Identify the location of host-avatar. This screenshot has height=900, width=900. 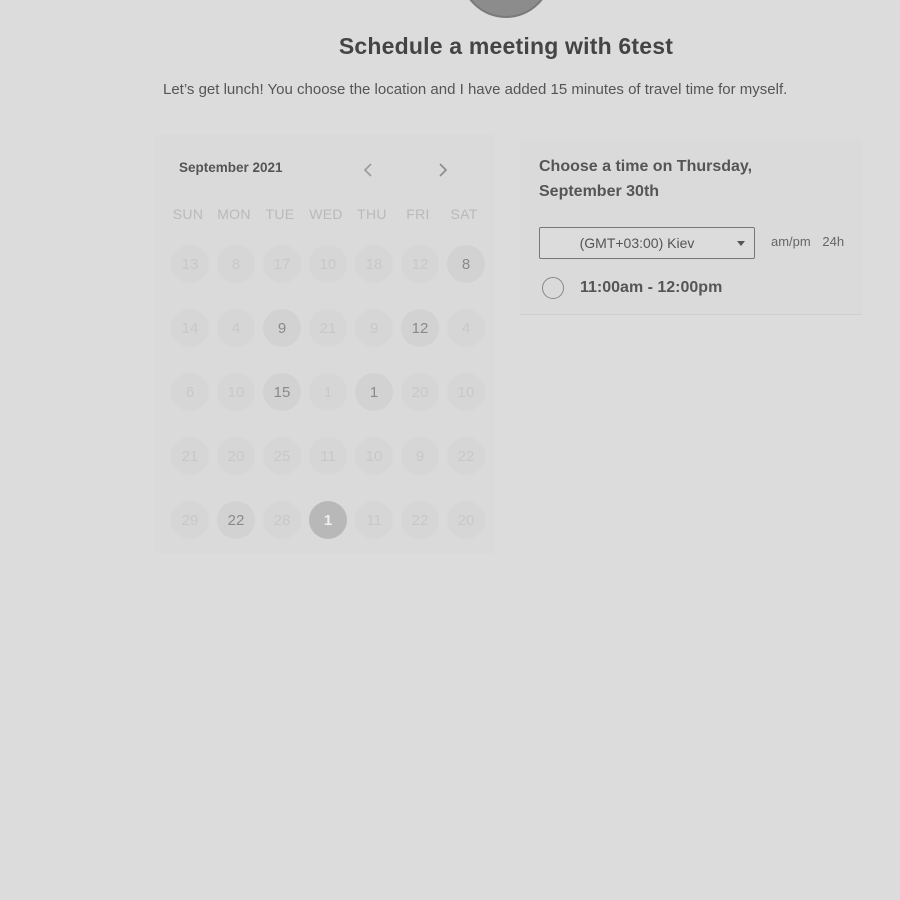
(506, 9).